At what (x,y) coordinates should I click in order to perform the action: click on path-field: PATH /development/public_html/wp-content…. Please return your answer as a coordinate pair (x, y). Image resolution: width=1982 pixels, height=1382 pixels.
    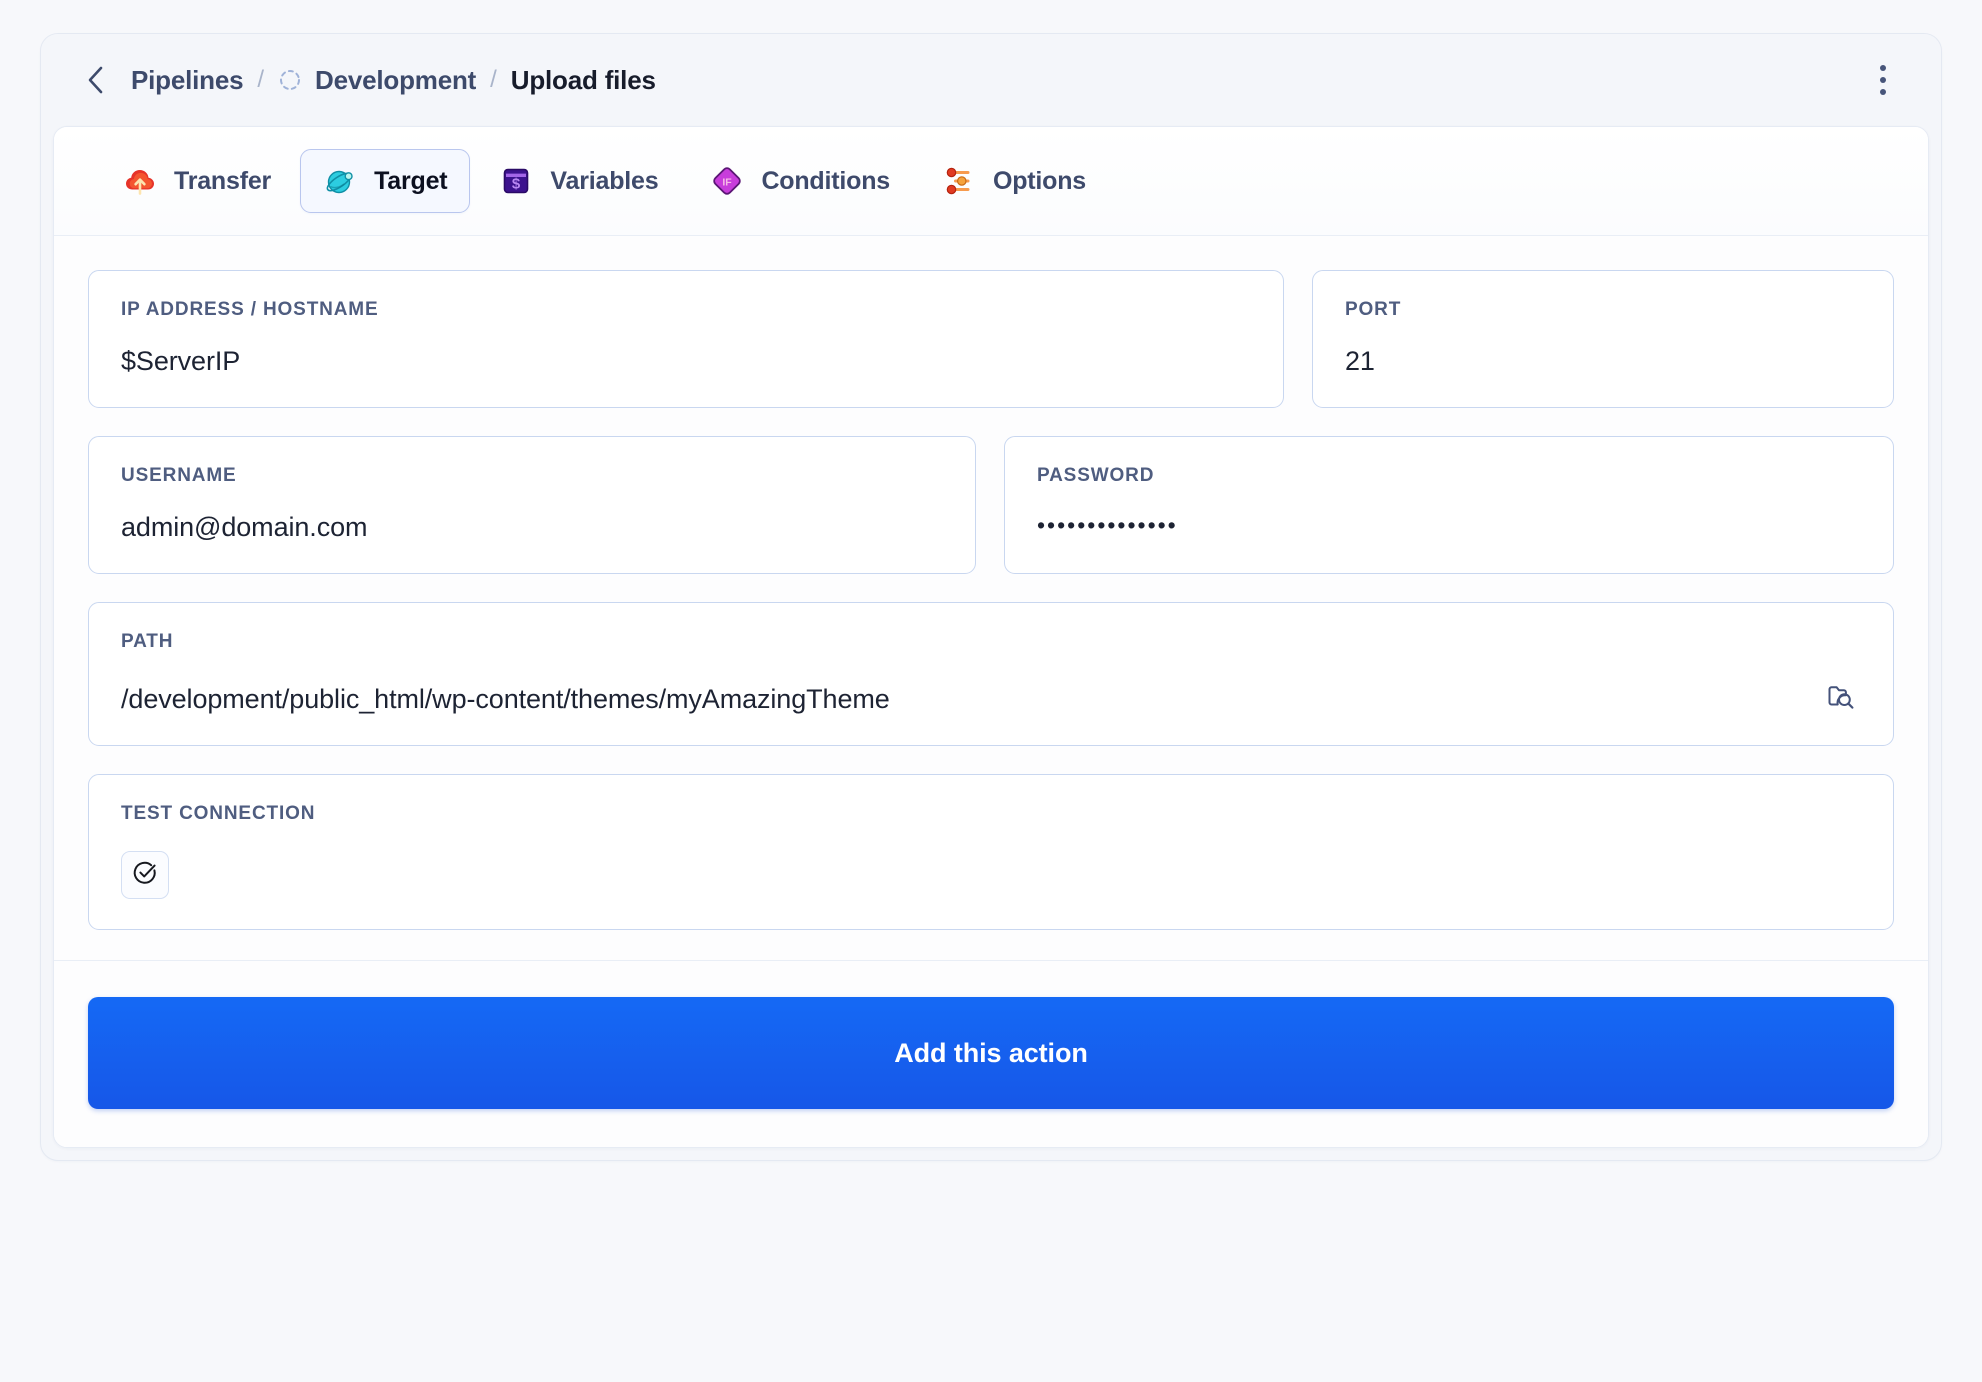
    Looking at the image, I should click on (991, 674).